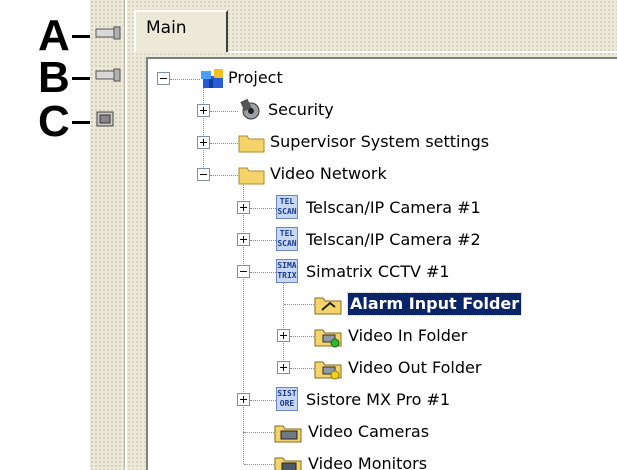 The height and width of the screenshot is (470, 617). Describe the element at coordinates (378, 400) in the screenshot. I see `tree-item-sistore: Sistore MX Pro #1` at that location.